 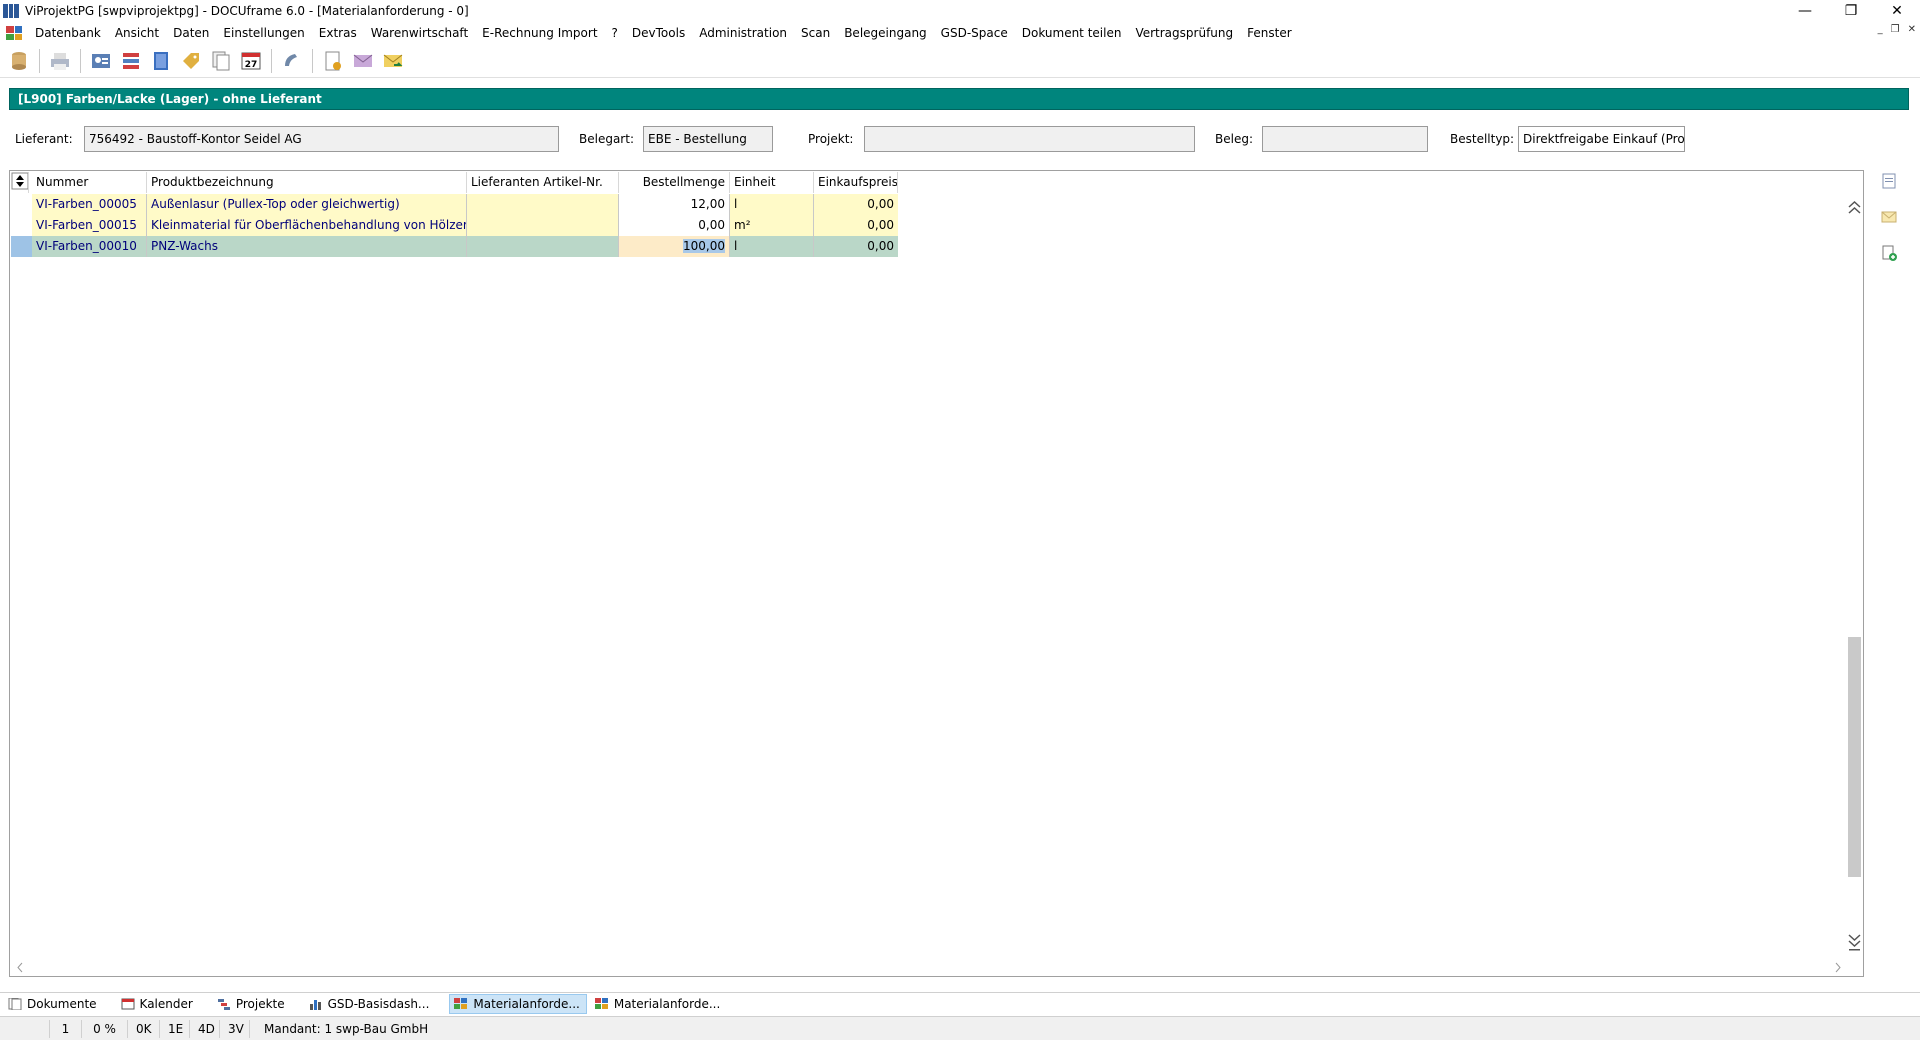 What do you see at coordinates (191, 33) in the screenshot?
I see `menu-daten: Daten` at bounding box center [191, 33].